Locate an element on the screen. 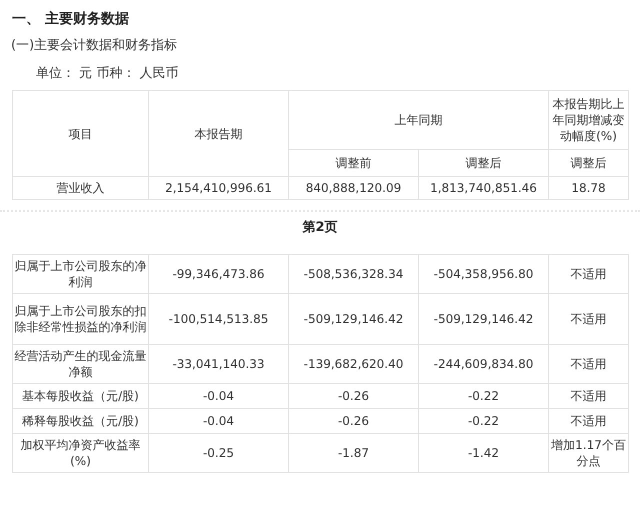 The height and width of the screenshot is (513, 640). table-cell: -504,358,956.80 is located at coordinates (483, 274).